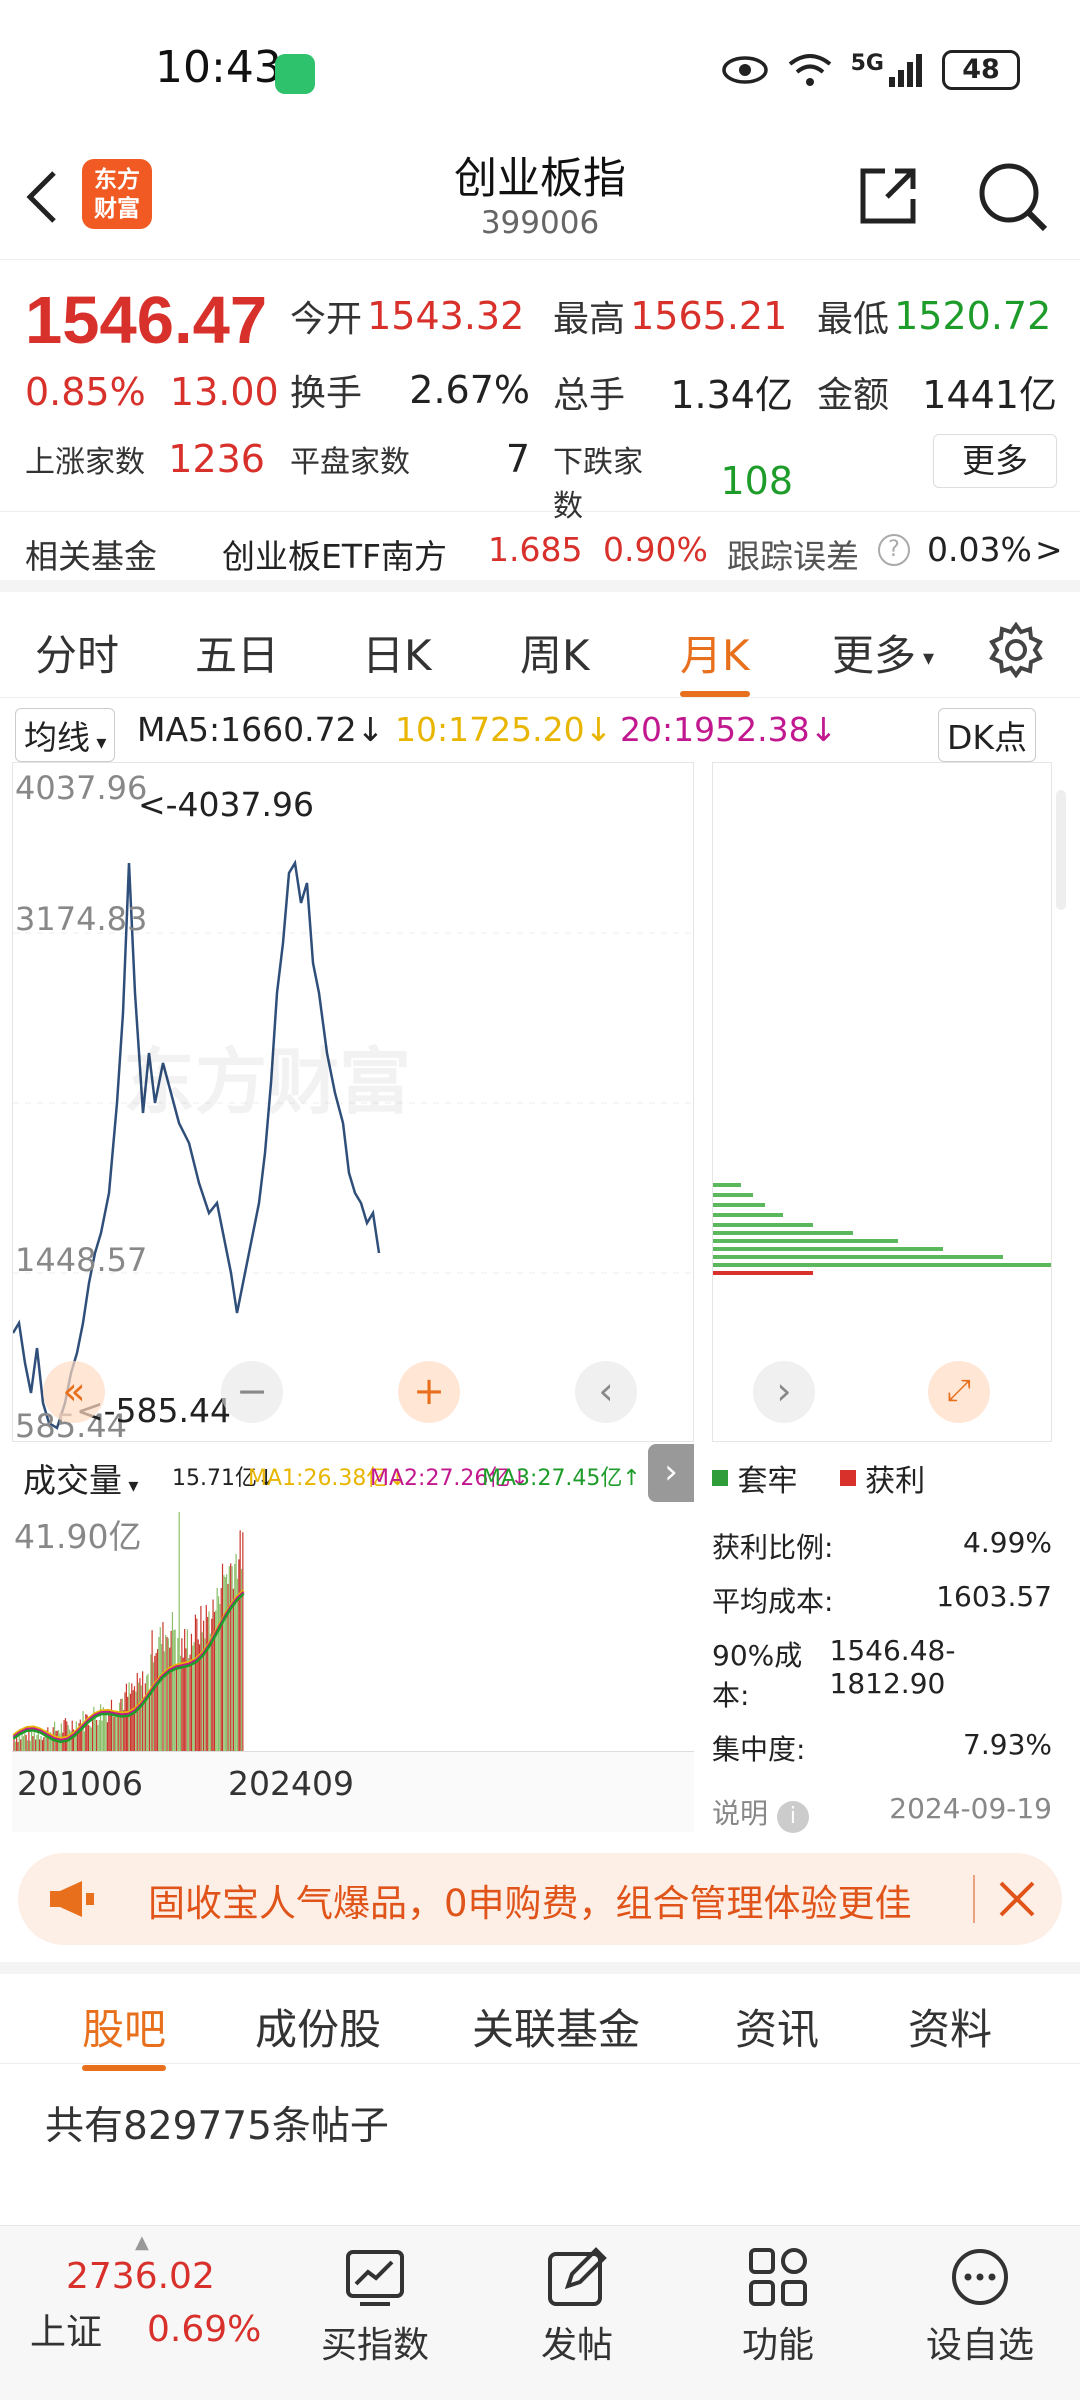 The image size is (1080, 2400). I want to click on help-icon: ?, so click(894, 550).